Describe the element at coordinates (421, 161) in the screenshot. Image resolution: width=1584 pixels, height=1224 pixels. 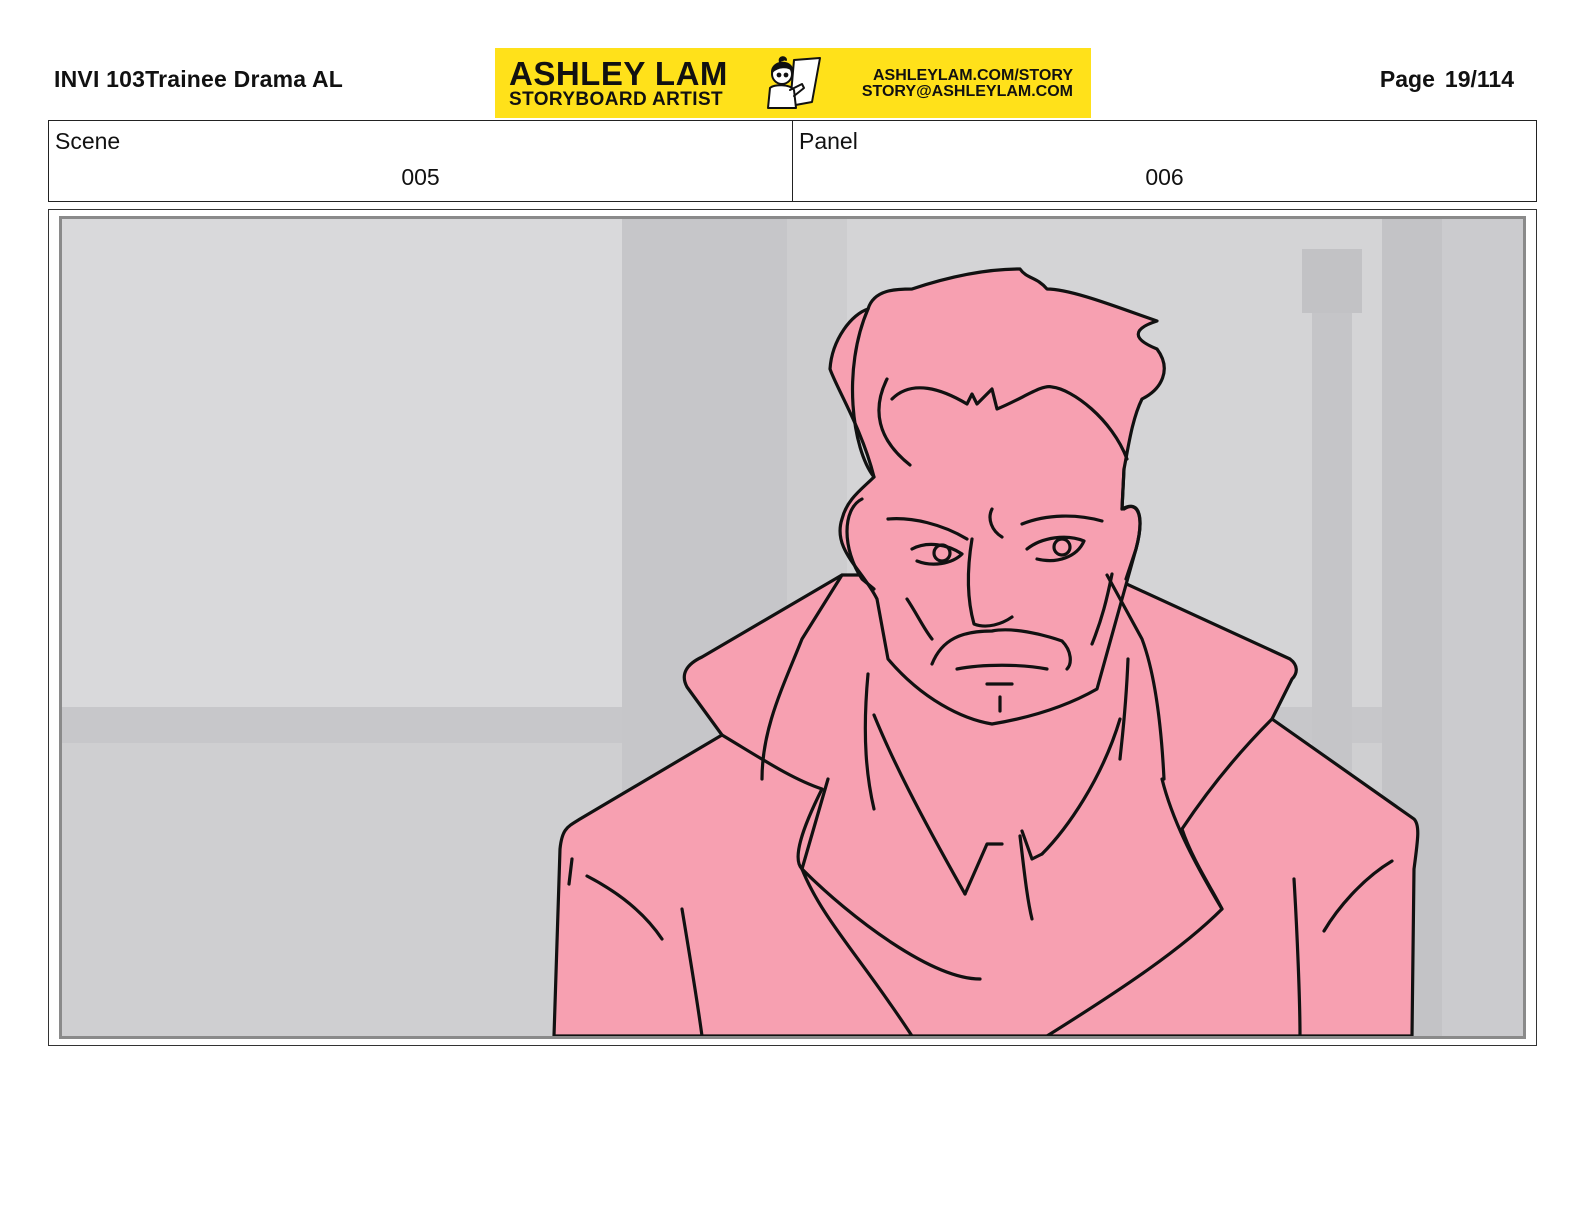
I see `scene-cell: Scene 005` at that location.